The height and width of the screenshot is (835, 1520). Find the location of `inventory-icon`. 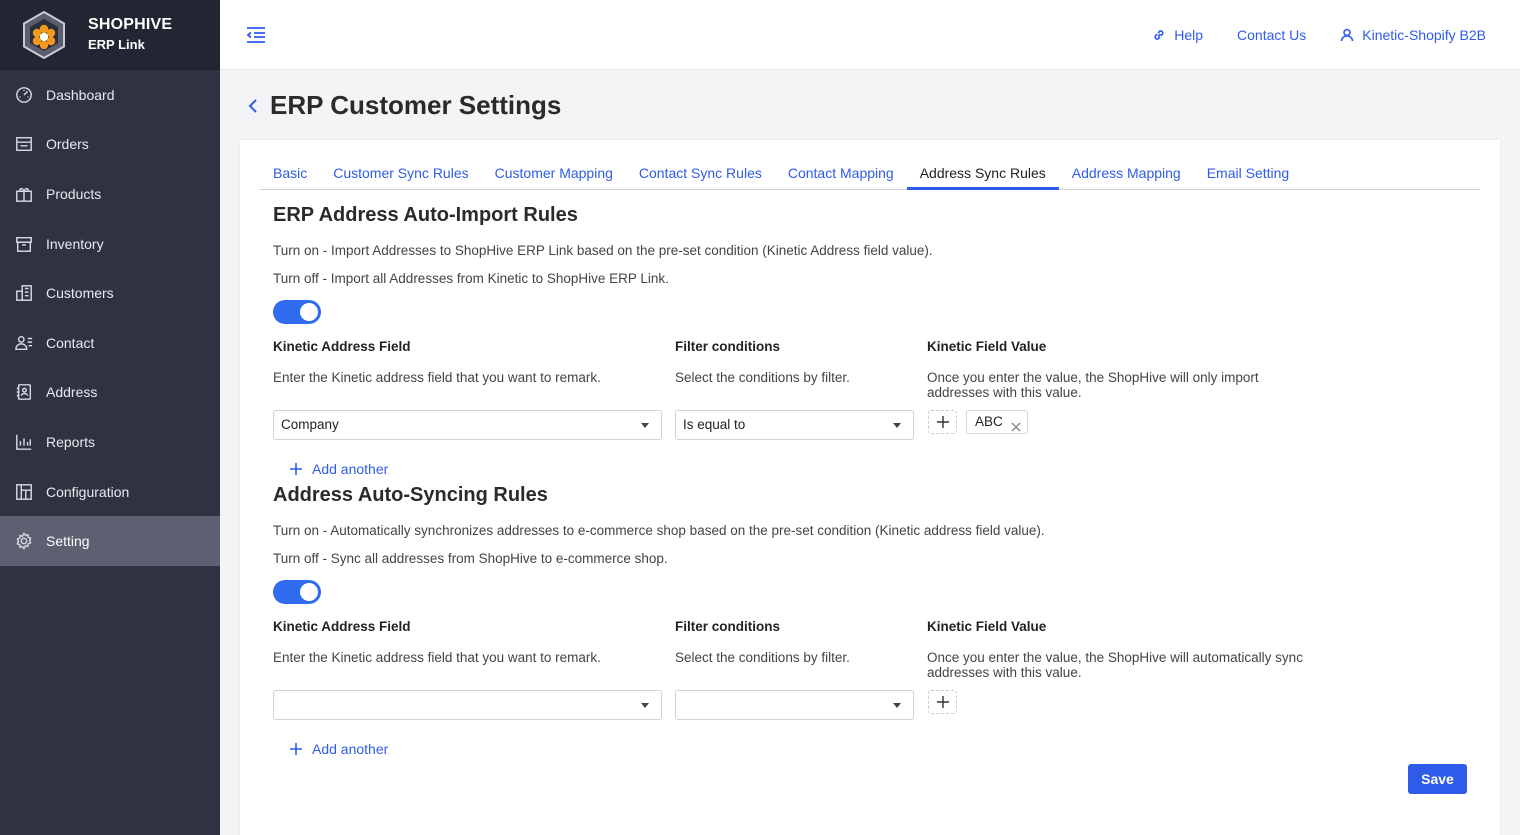

inventory-icon is located at coordinates (24, 244).